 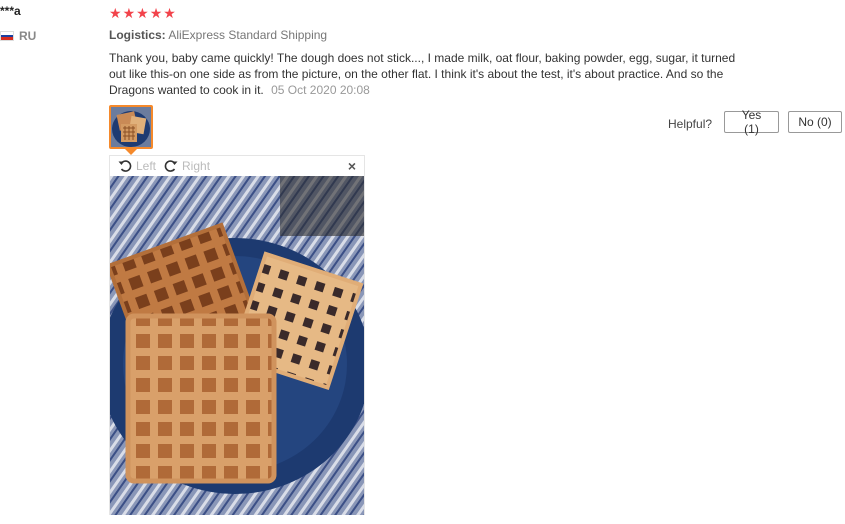 What do you see at coordinates (751, 122) in the screenshot?
I see `helpful-yes-button: Yes (1)` at bounding box center [751, 122].